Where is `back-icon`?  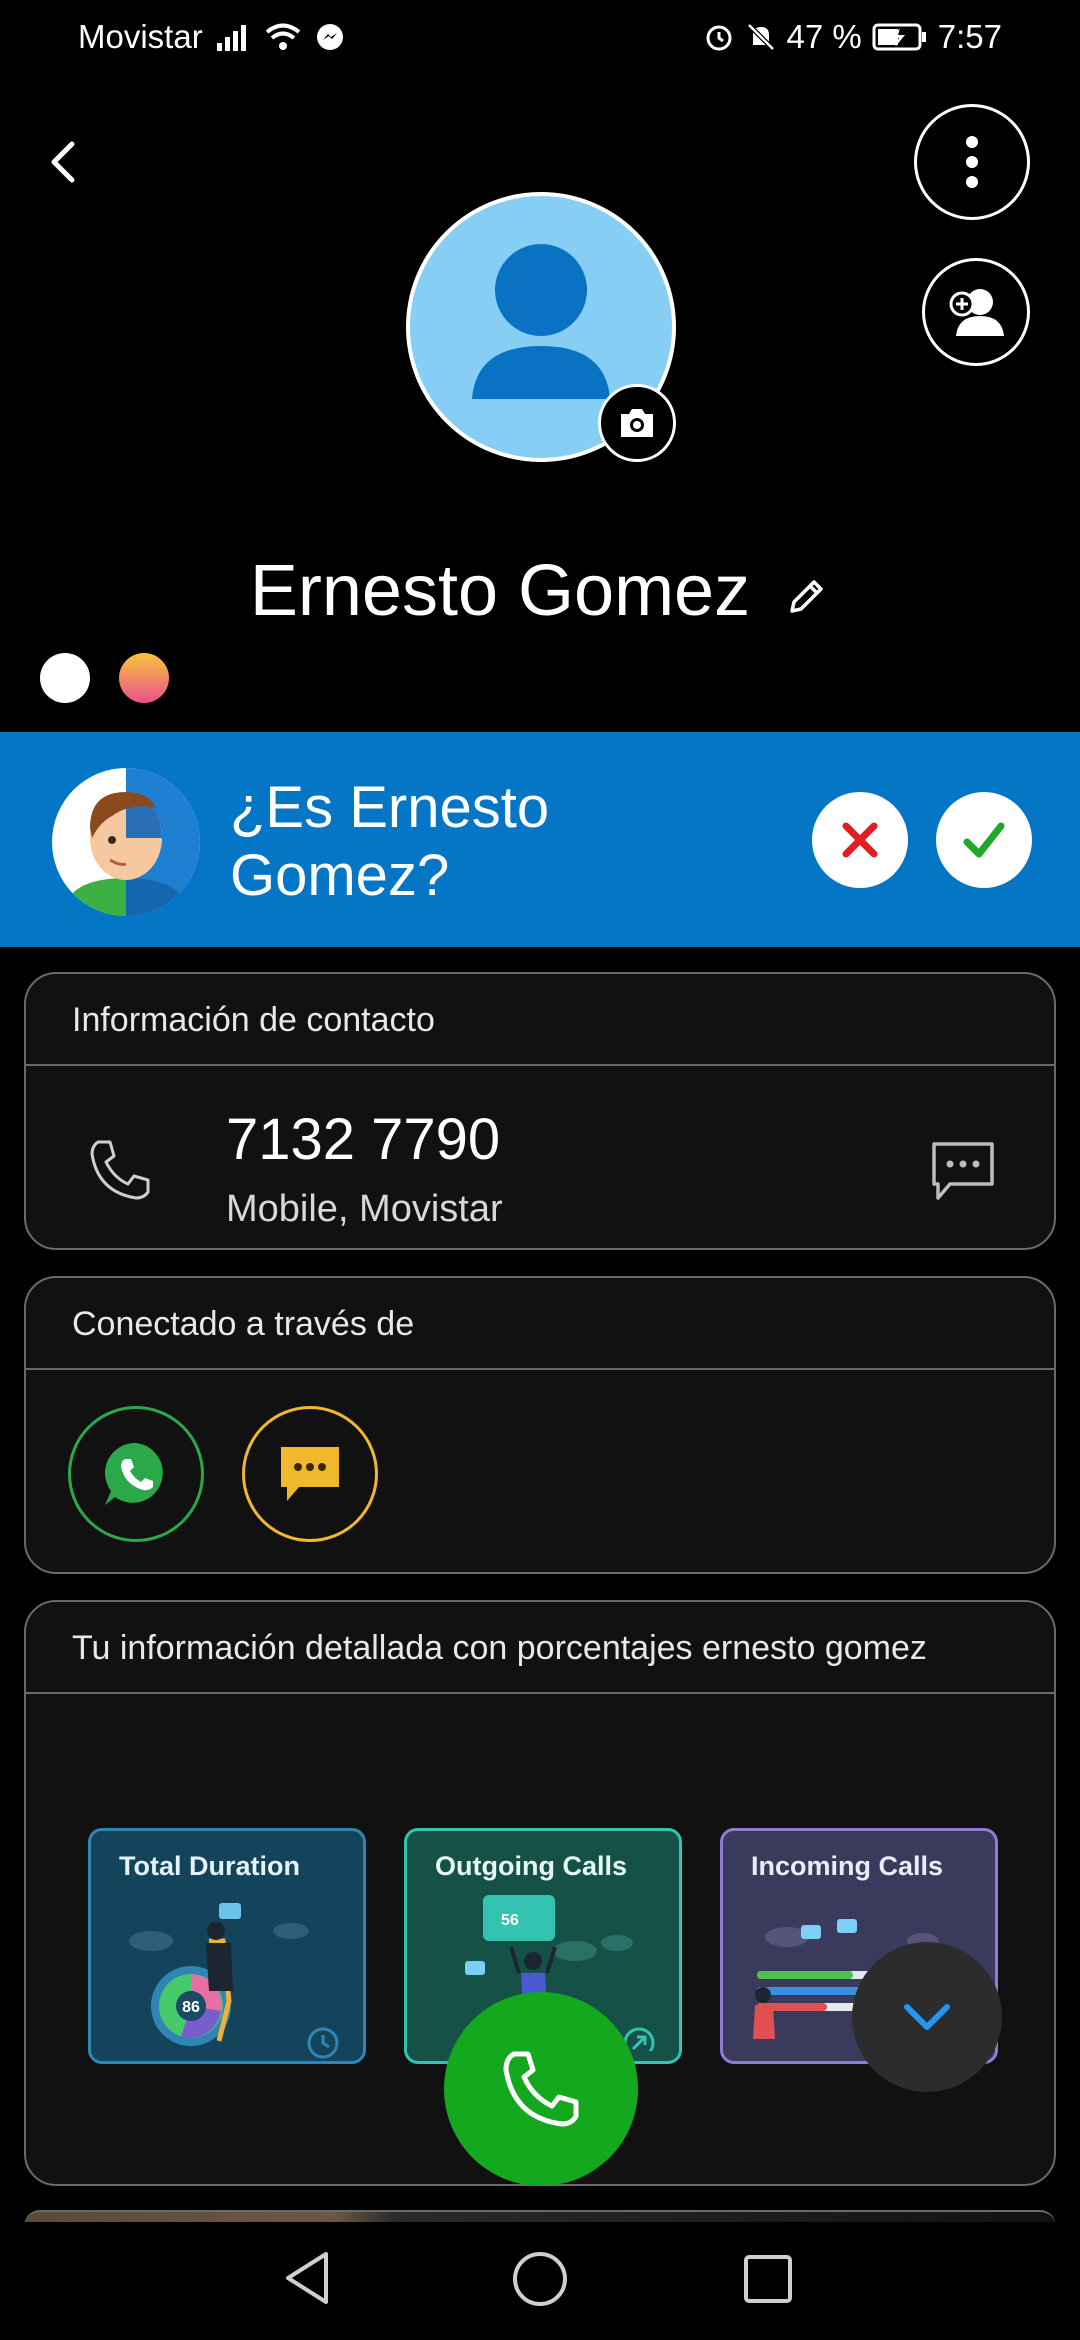 back-icon is located at coordinates (63, 162).